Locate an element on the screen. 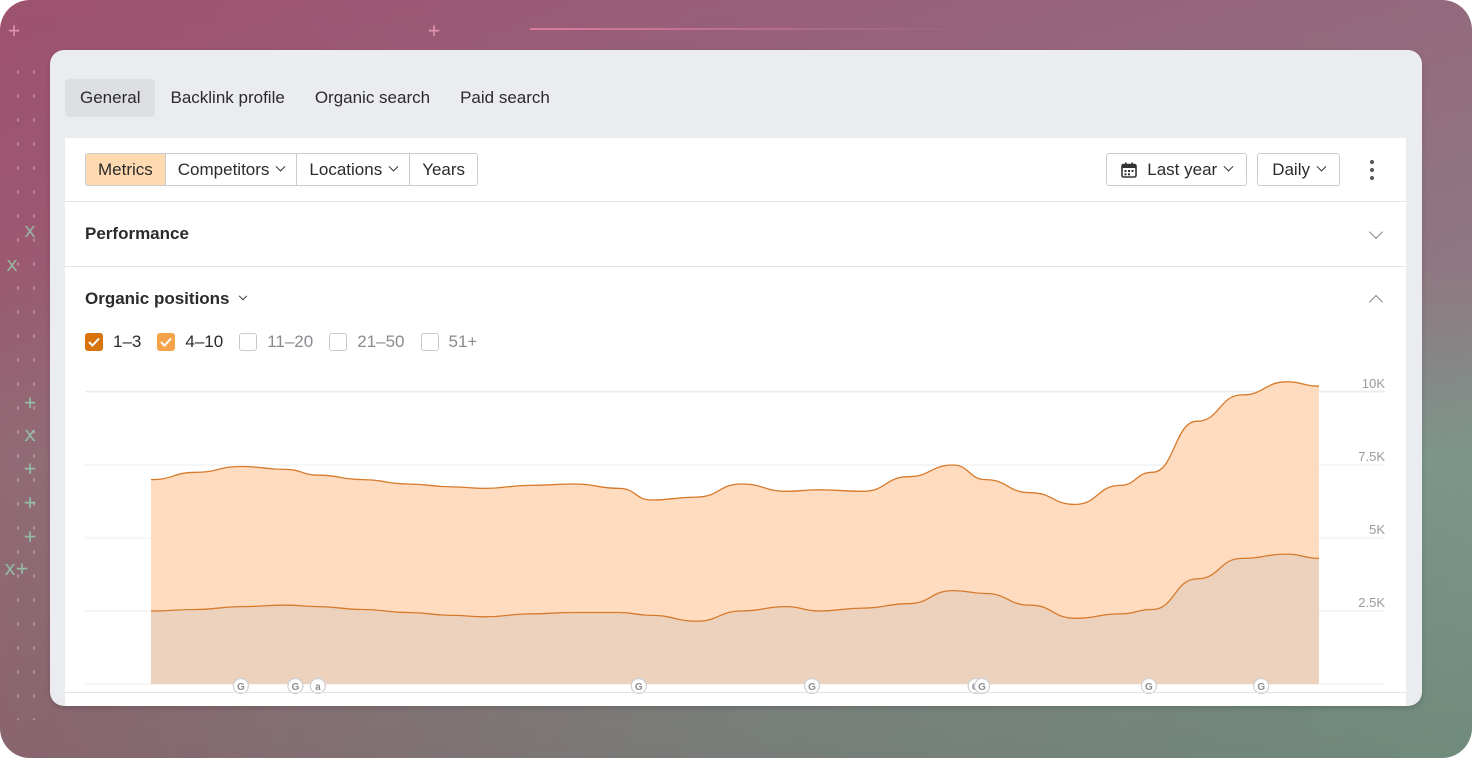 Image resolution: width=1472 pixels, height=758 pixels. period-dropdown: Last year is located at coordinates (1177, 169).